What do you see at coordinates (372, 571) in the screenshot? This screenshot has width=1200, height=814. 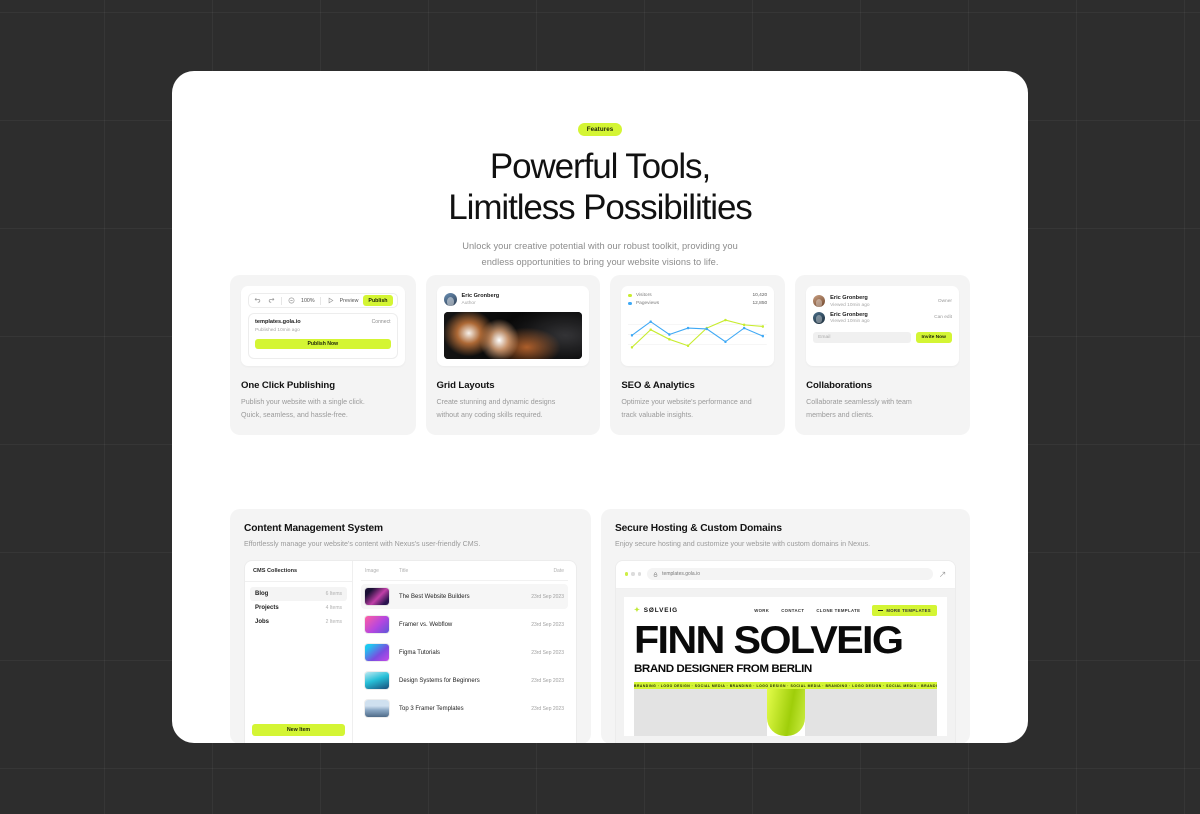 I see `column-header-image: Image` at bounding box center [372, 571].